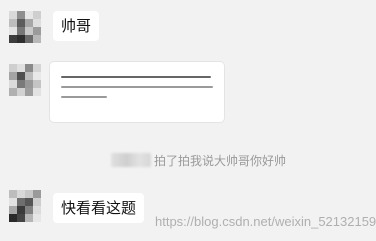 The image size is (376, 241). I want to click on pat-notification: 拍了拍我说大帅哥你好帅, so click(198, 160).